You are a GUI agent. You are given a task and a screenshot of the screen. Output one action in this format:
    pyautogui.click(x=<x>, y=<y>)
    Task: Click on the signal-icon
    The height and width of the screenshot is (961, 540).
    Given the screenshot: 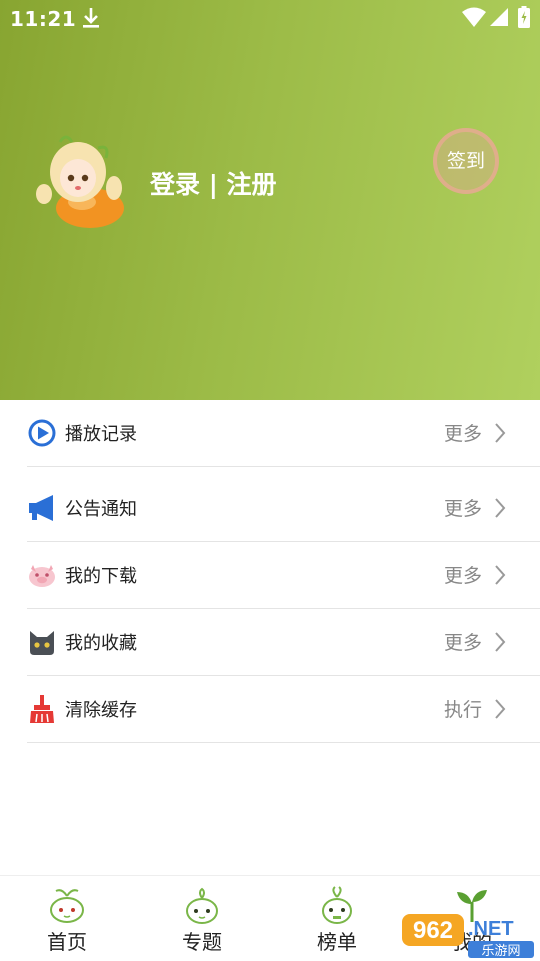 What is the action you would take?
    pyautogui.click(x=499, y=17)
    